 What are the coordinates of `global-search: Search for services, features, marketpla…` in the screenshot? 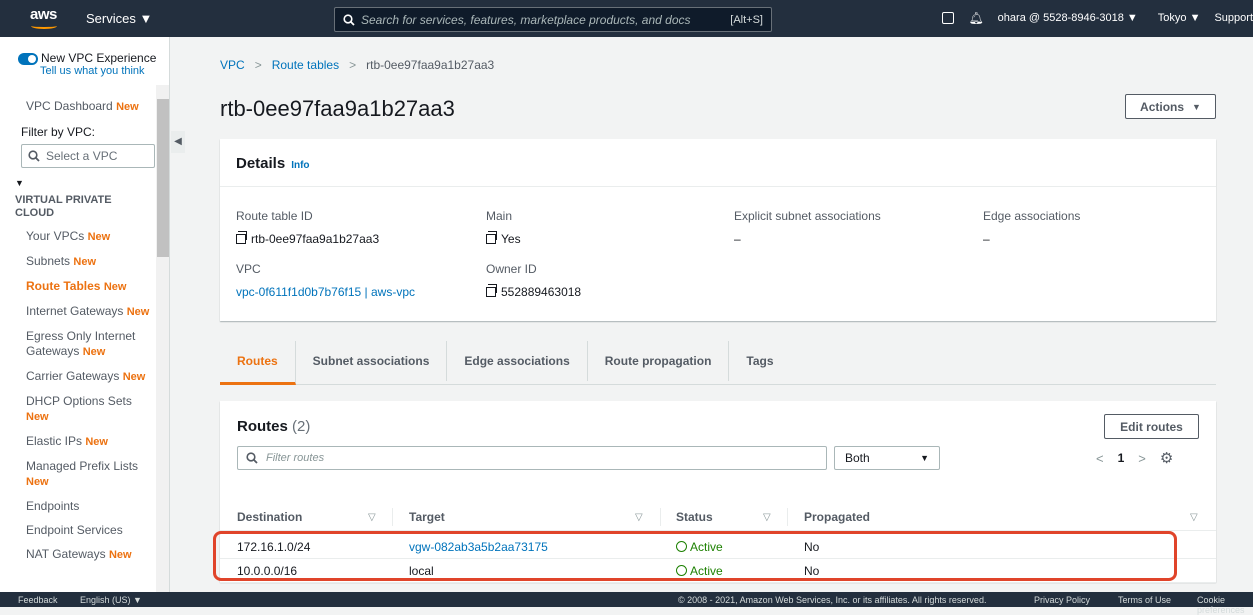 It's located at (553, 19).